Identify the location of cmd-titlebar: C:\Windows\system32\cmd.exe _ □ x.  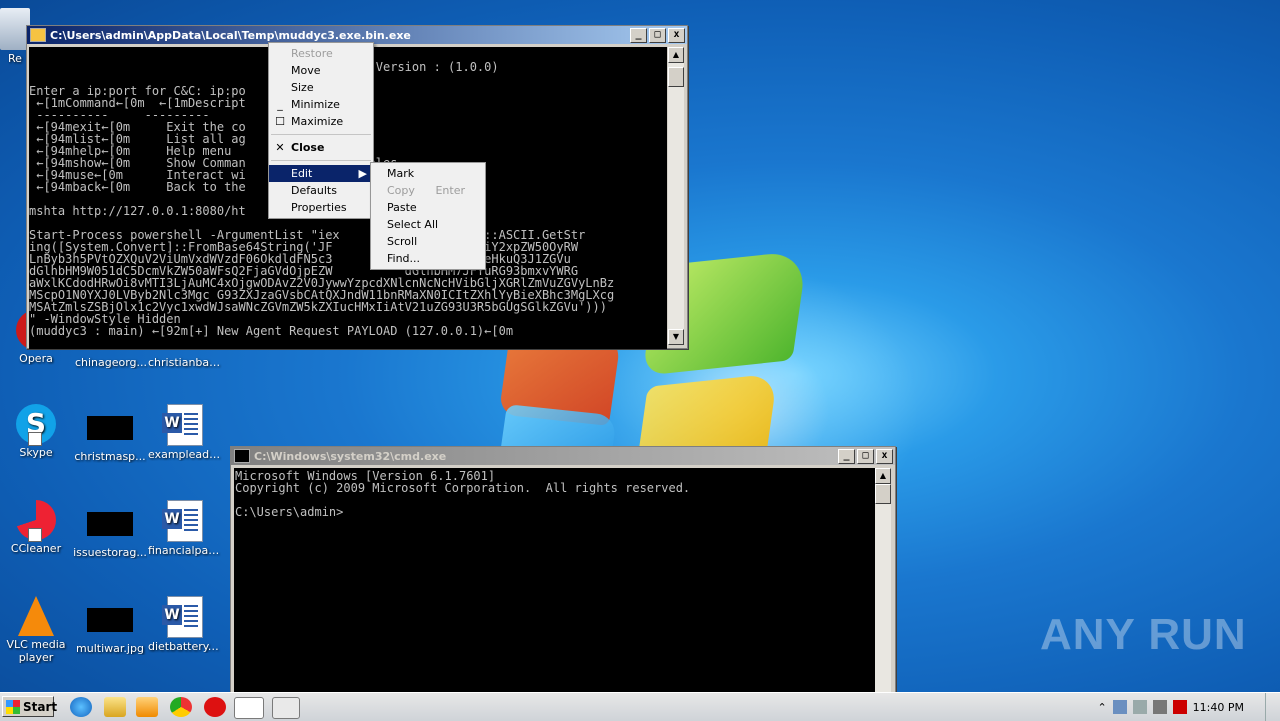
(563, 456).